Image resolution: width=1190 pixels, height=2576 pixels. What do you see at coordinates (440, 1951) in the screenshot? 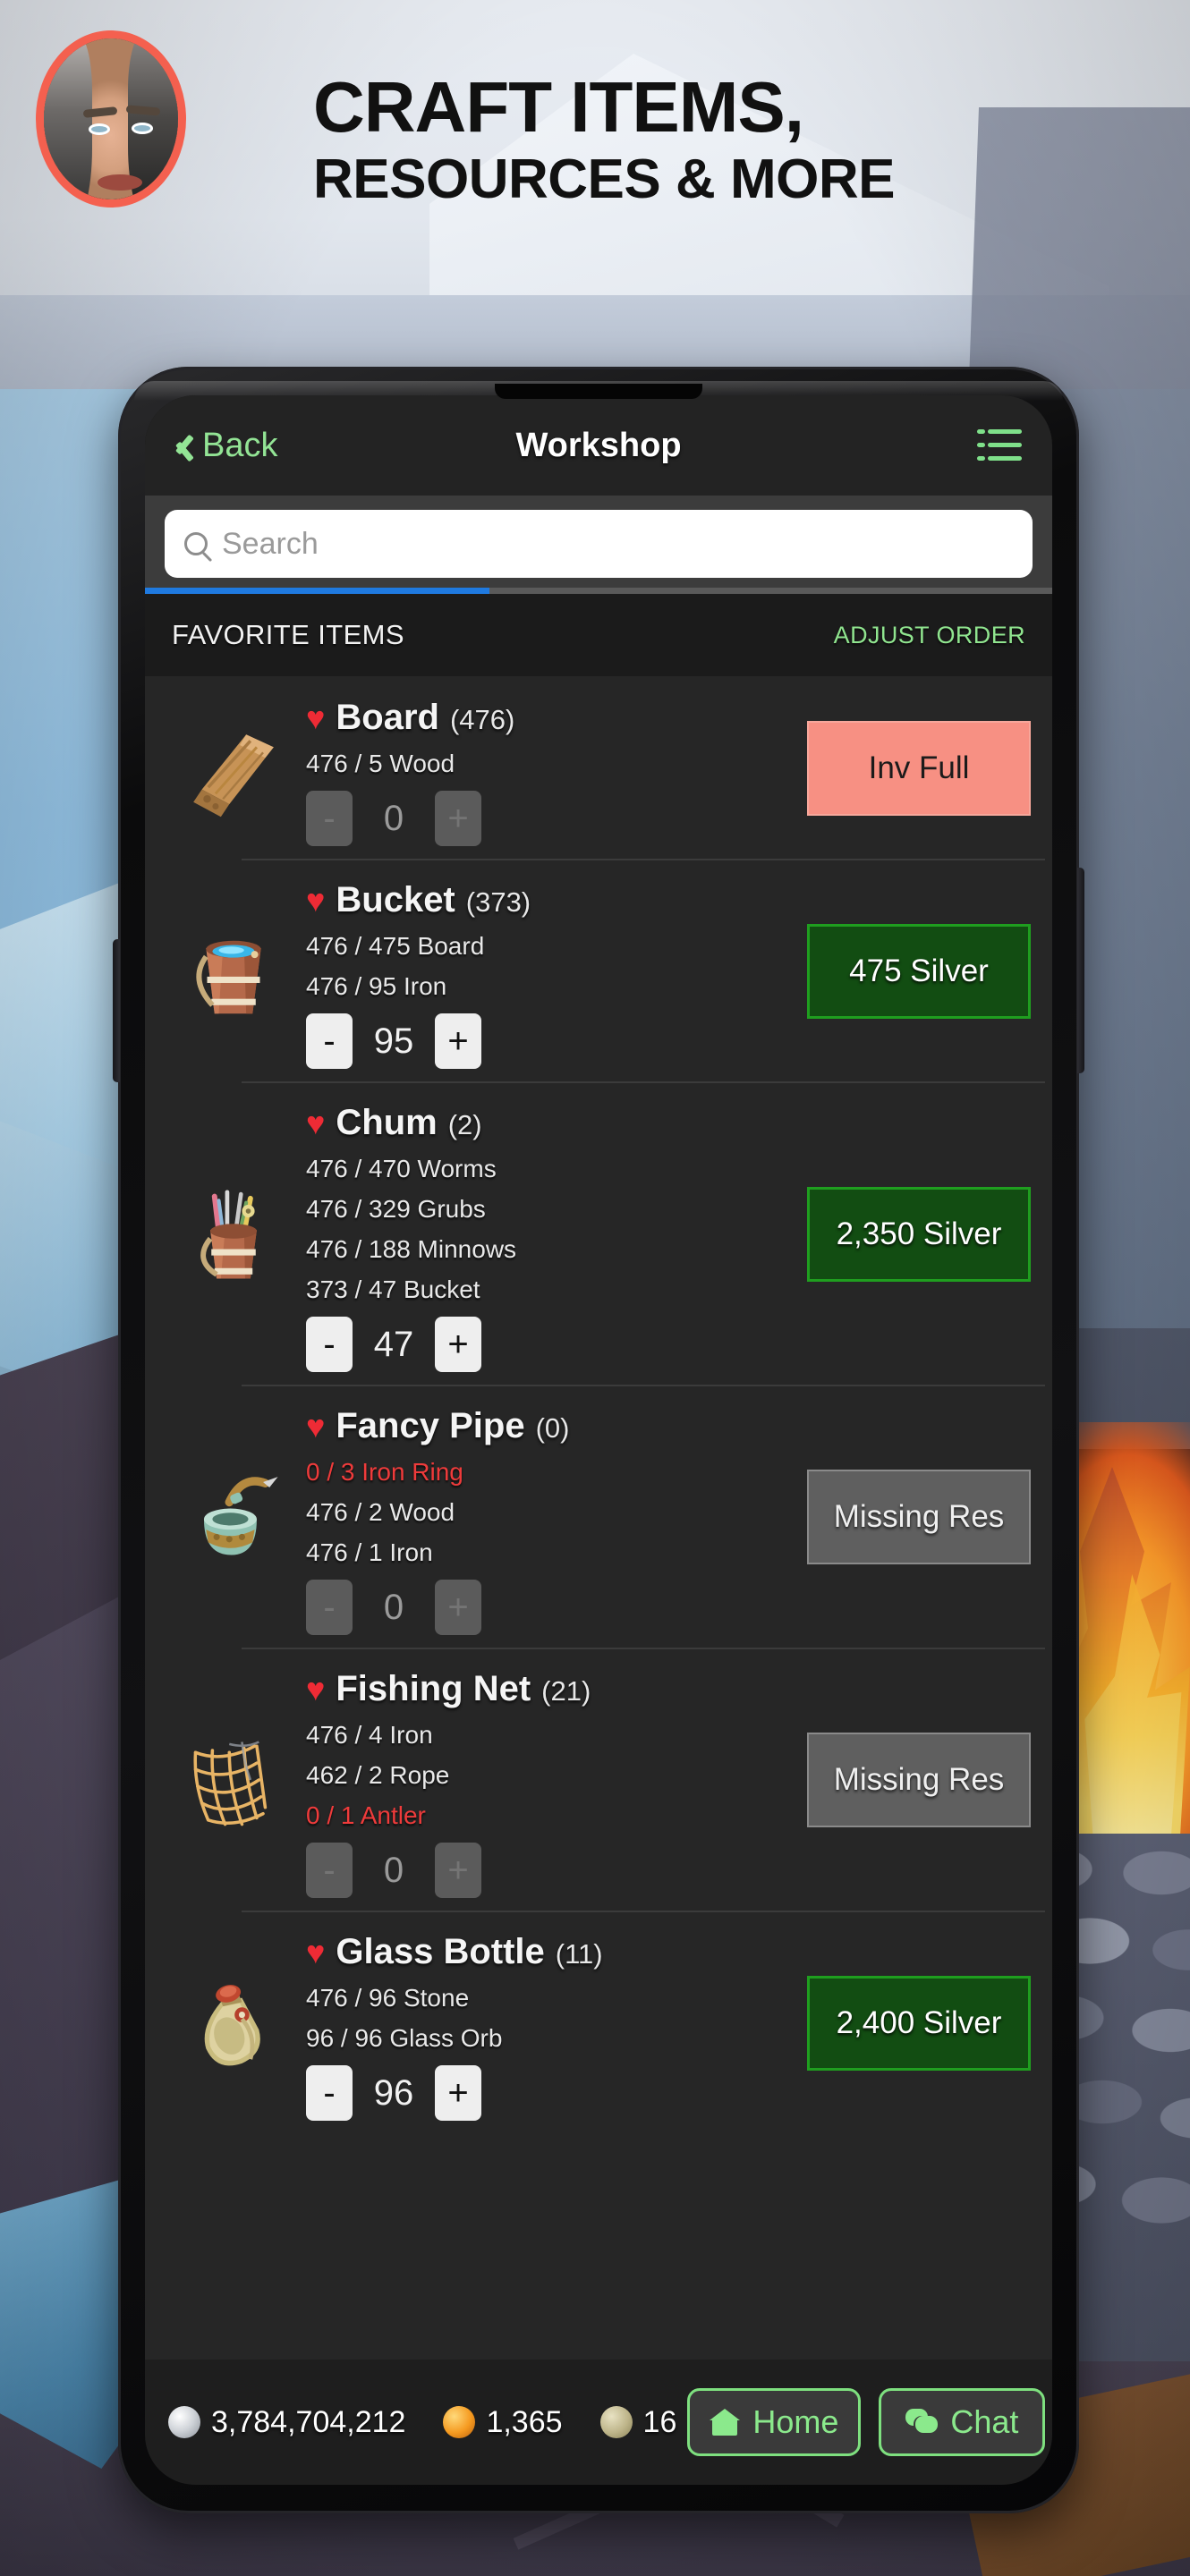
I see `item-name: Glass Bottle` at bounding box center [440, 1951].